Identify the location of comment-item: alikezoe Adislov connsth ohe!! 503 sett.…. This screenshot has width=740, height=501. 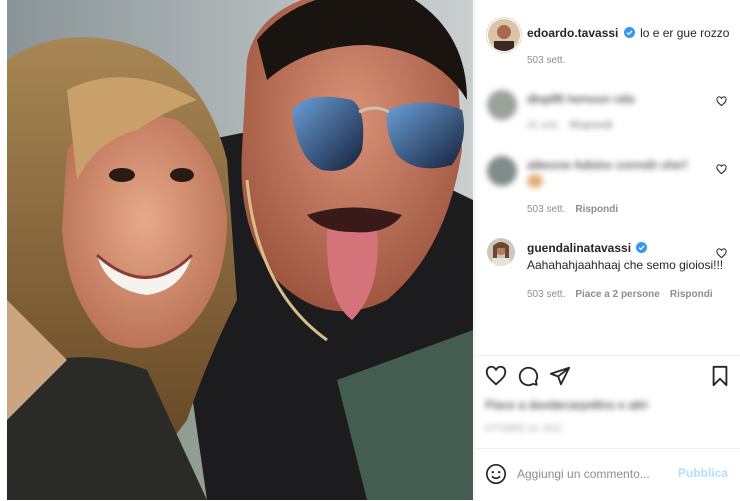
(607, 188).